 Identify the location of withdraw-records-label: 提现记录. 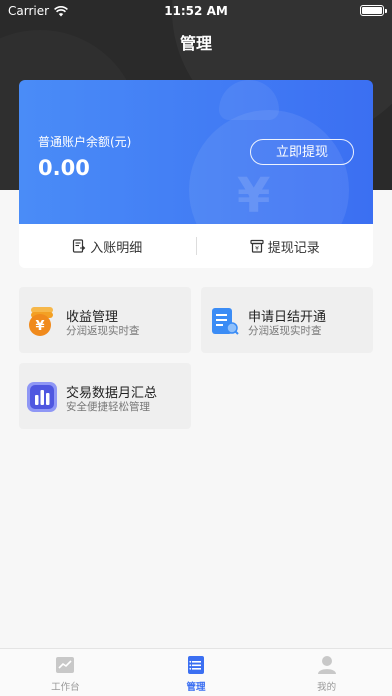
(293, 248).